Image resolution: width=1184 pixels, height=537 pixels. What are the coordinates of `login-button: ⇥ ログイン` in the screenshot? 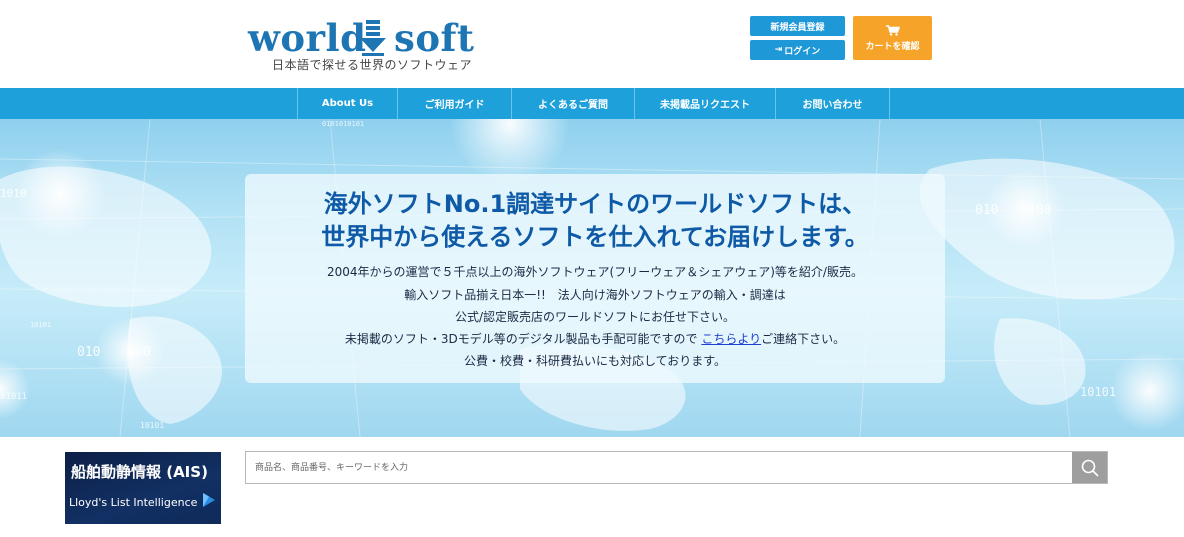 It's located at (797, 50).